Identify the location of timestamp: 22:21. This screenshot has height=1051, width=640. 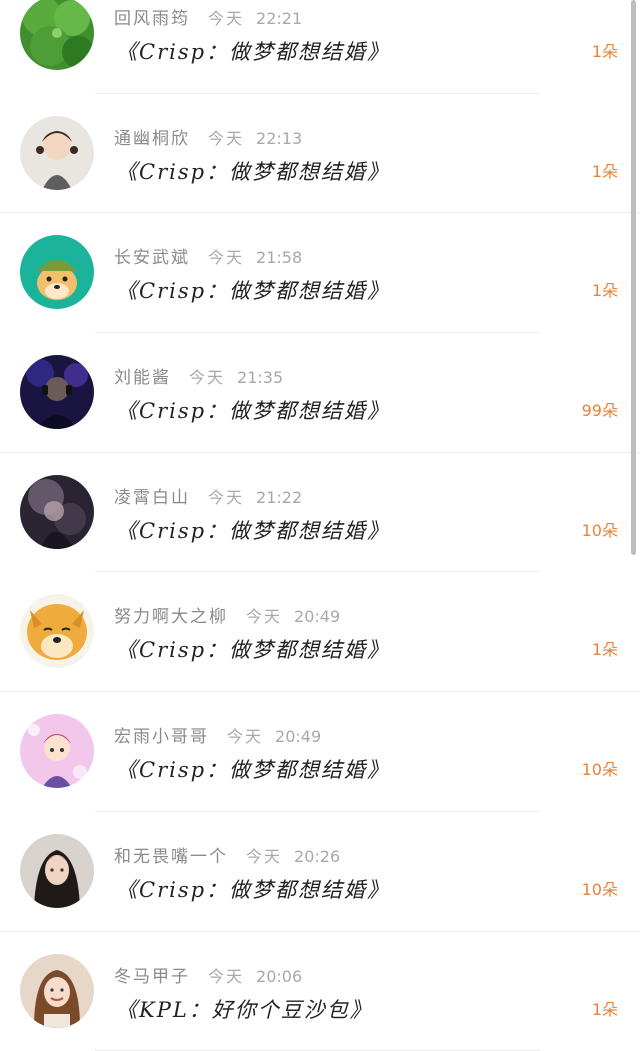
(279, 18).